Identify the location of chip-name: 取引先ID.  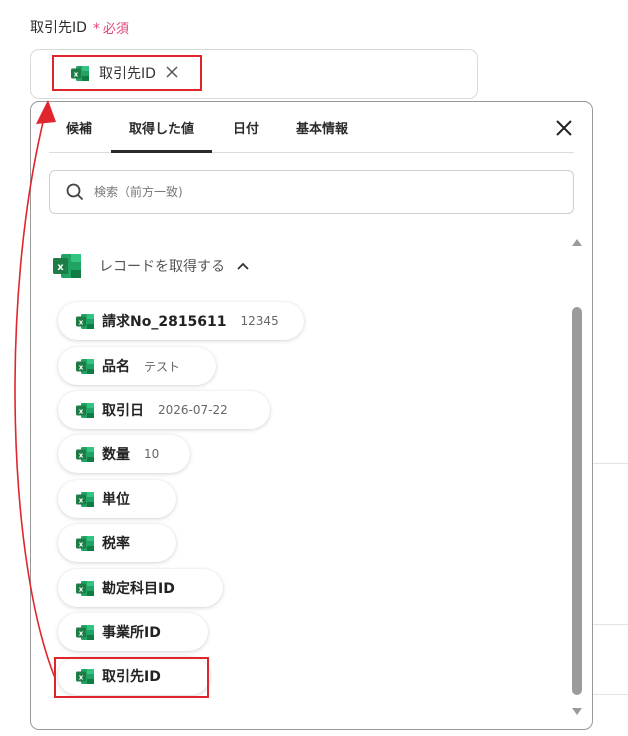
(131, 677).